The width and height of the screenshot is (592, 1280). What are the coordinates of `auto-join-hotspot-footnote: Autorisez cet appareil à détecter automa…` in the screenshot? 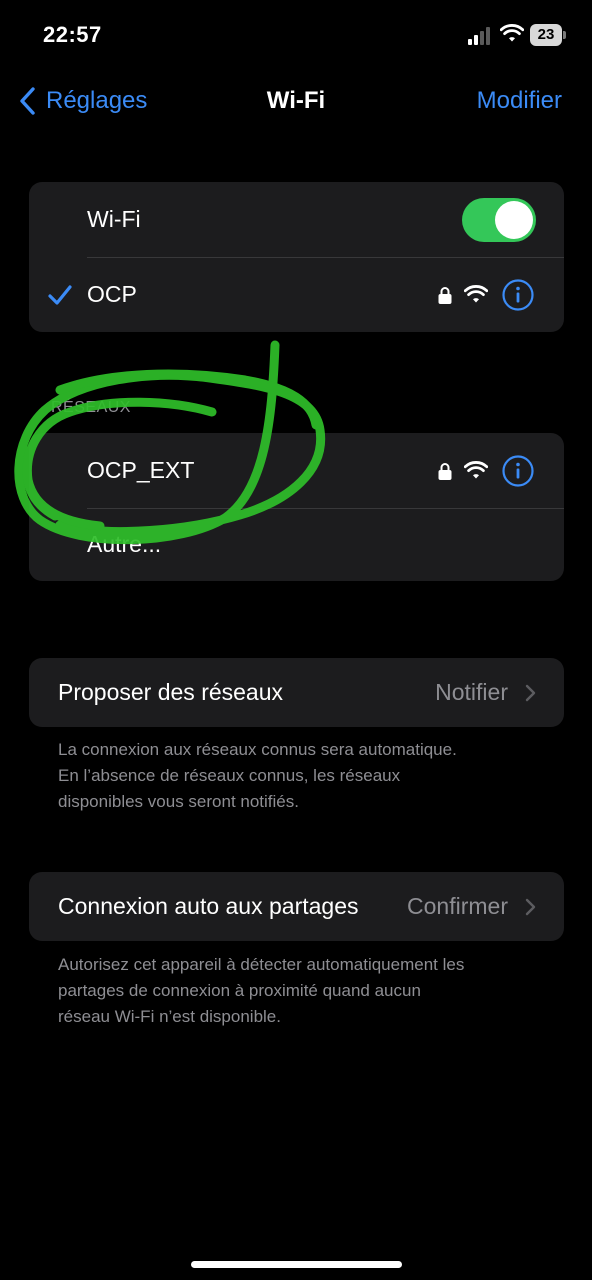 It's located at (303, 991).